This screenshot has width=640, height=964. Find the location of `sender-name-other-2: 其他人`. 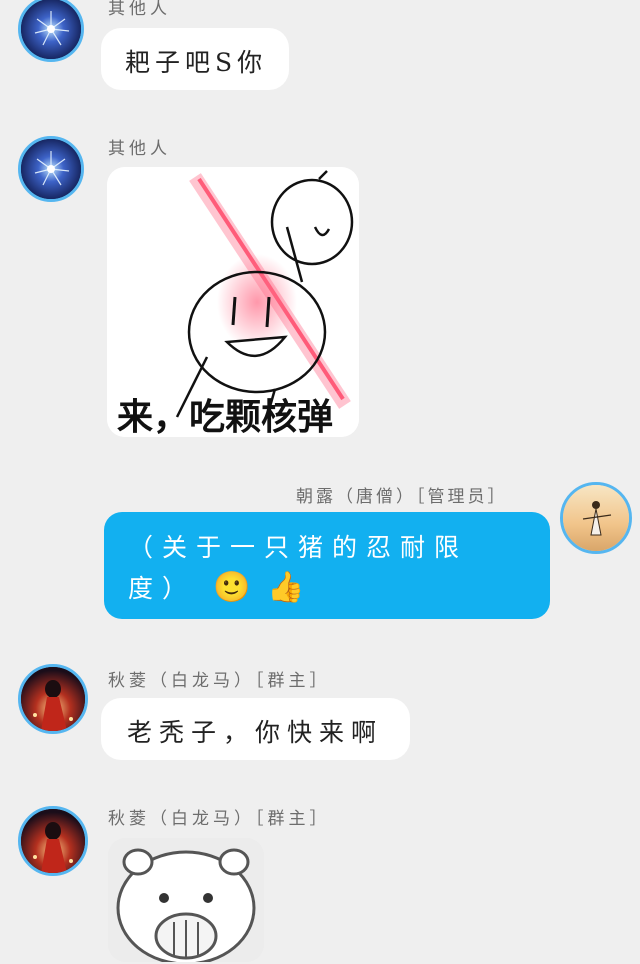

sender-name-other-2: 其他人 is located at coordinates (139, 149).